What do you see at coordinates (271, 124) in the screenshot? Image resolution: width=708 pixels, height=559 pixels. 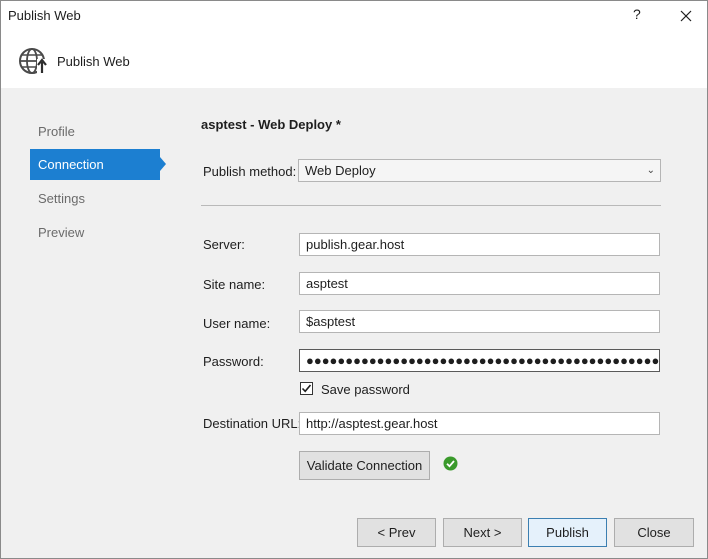 I see `profile-title: asptest - Web Deploy *` at bounding box center [271, 124].